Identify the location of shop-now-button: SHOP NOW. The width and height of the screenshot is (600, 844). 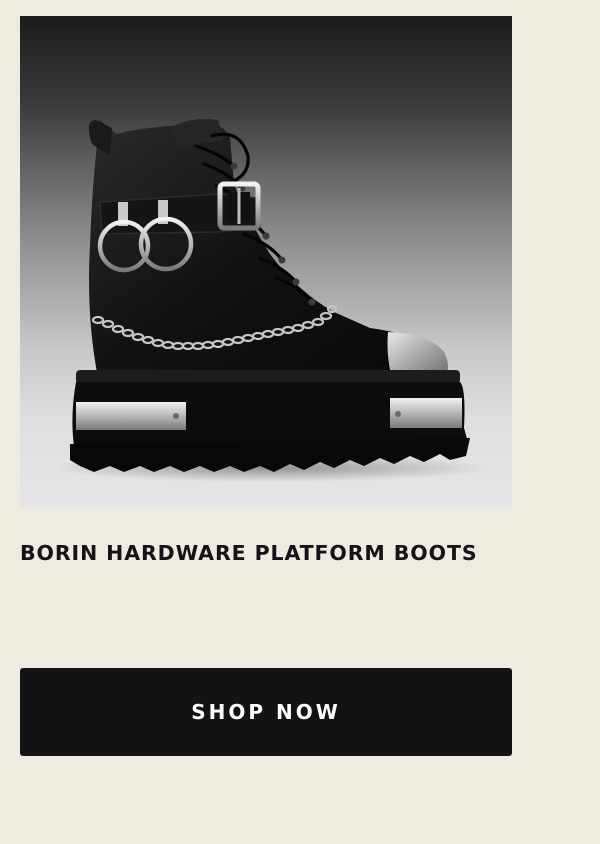
(266, 712).